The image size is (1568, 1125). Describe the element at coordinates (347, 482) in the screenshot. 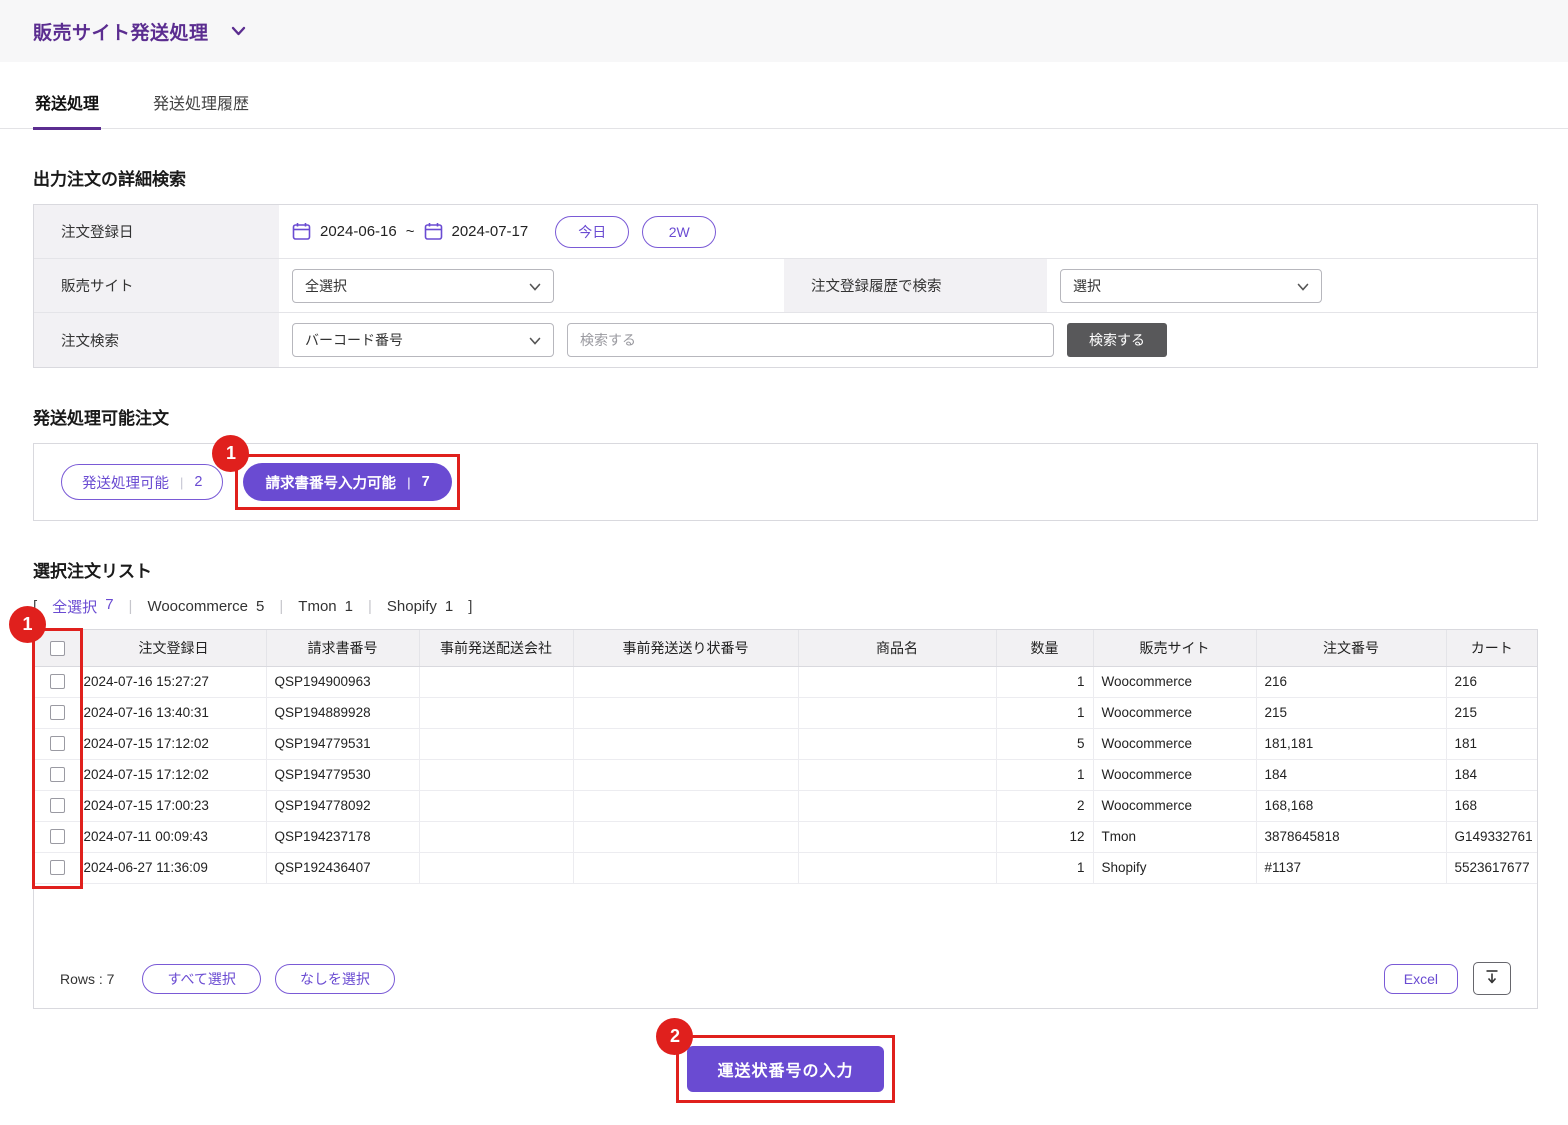

I see `invoice-input-filter-button: 請求書番号入力可能 | 7` at that location.